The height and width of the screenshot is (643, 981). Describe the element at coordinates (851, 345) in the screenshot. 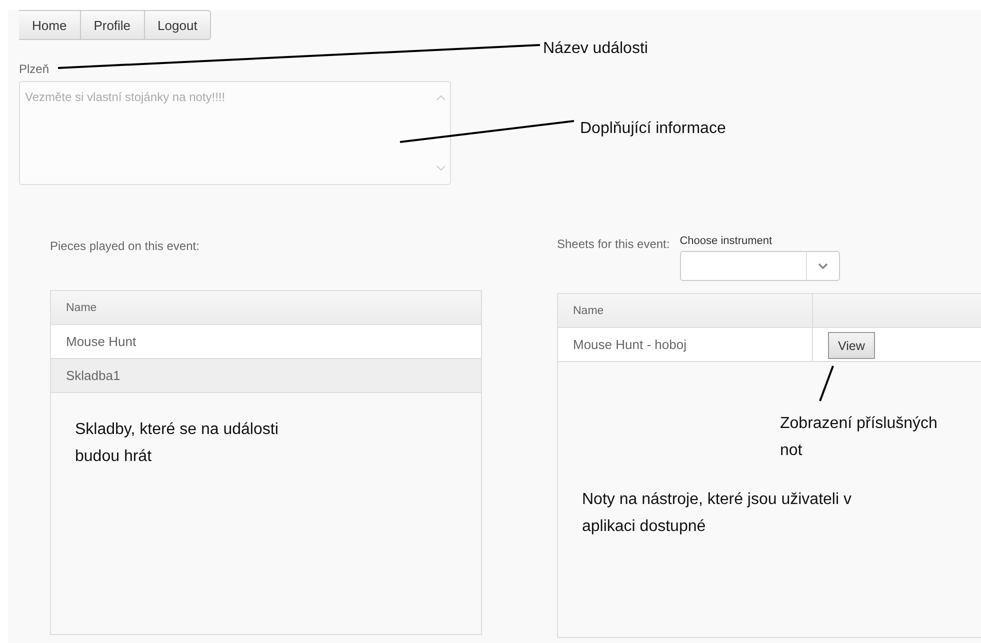

I see `view-button: View` at that location.